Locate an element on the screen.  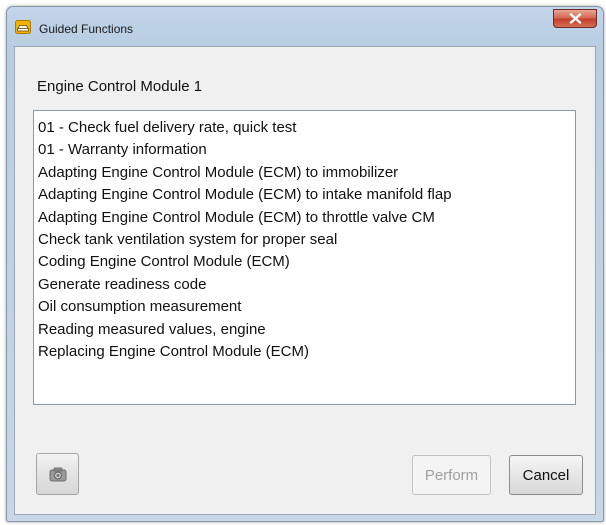
perform-button: Perform is located at coordinates (451, 475).